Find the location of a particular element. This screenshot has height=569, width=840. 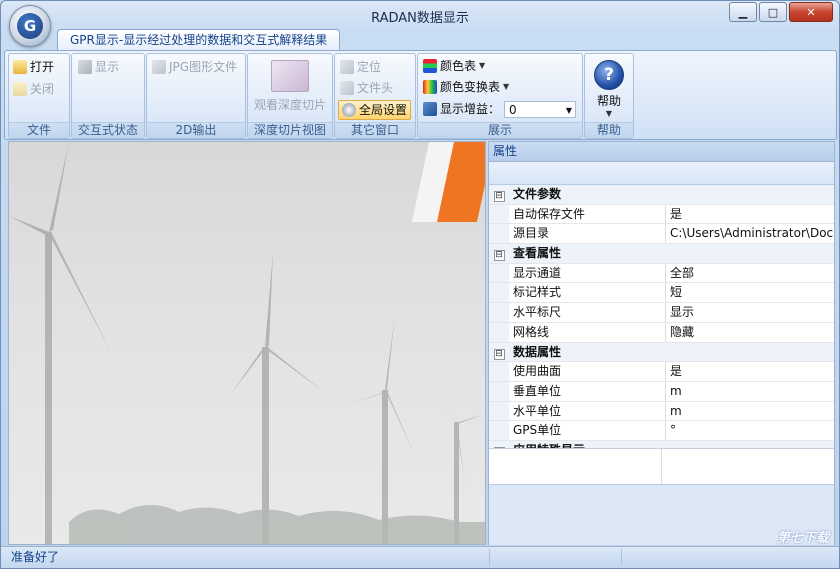

property-row: 使用曲面是 is located at coordinates (661, 372).